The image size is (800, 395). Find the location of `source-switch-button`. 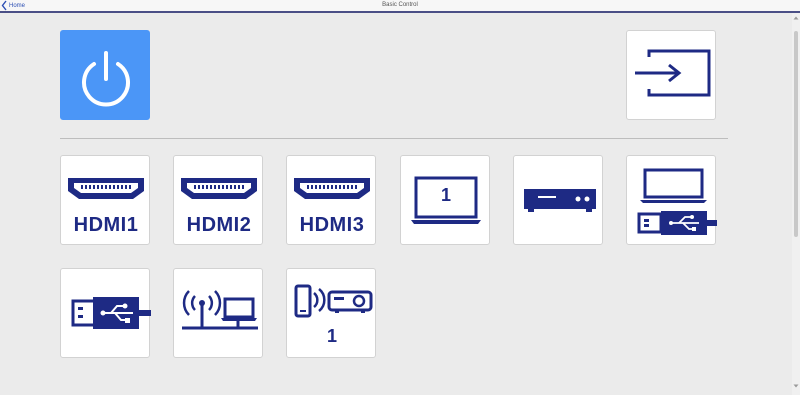

source-switch-button is located at coordinates (671, 75).